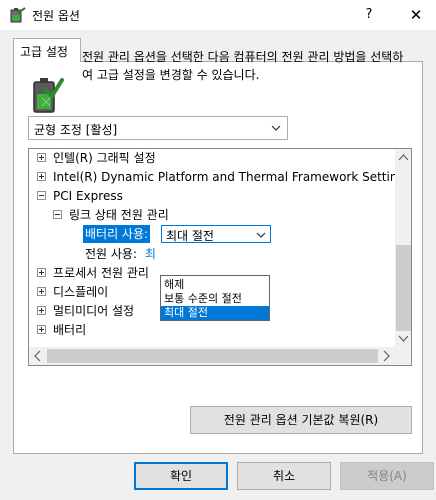 This screenshot has height=500, width=436. Describe the element at coordinates (119, 215) in the screenshot. I see `tree-item-label: 링크 상태 전원 관리` at that location.